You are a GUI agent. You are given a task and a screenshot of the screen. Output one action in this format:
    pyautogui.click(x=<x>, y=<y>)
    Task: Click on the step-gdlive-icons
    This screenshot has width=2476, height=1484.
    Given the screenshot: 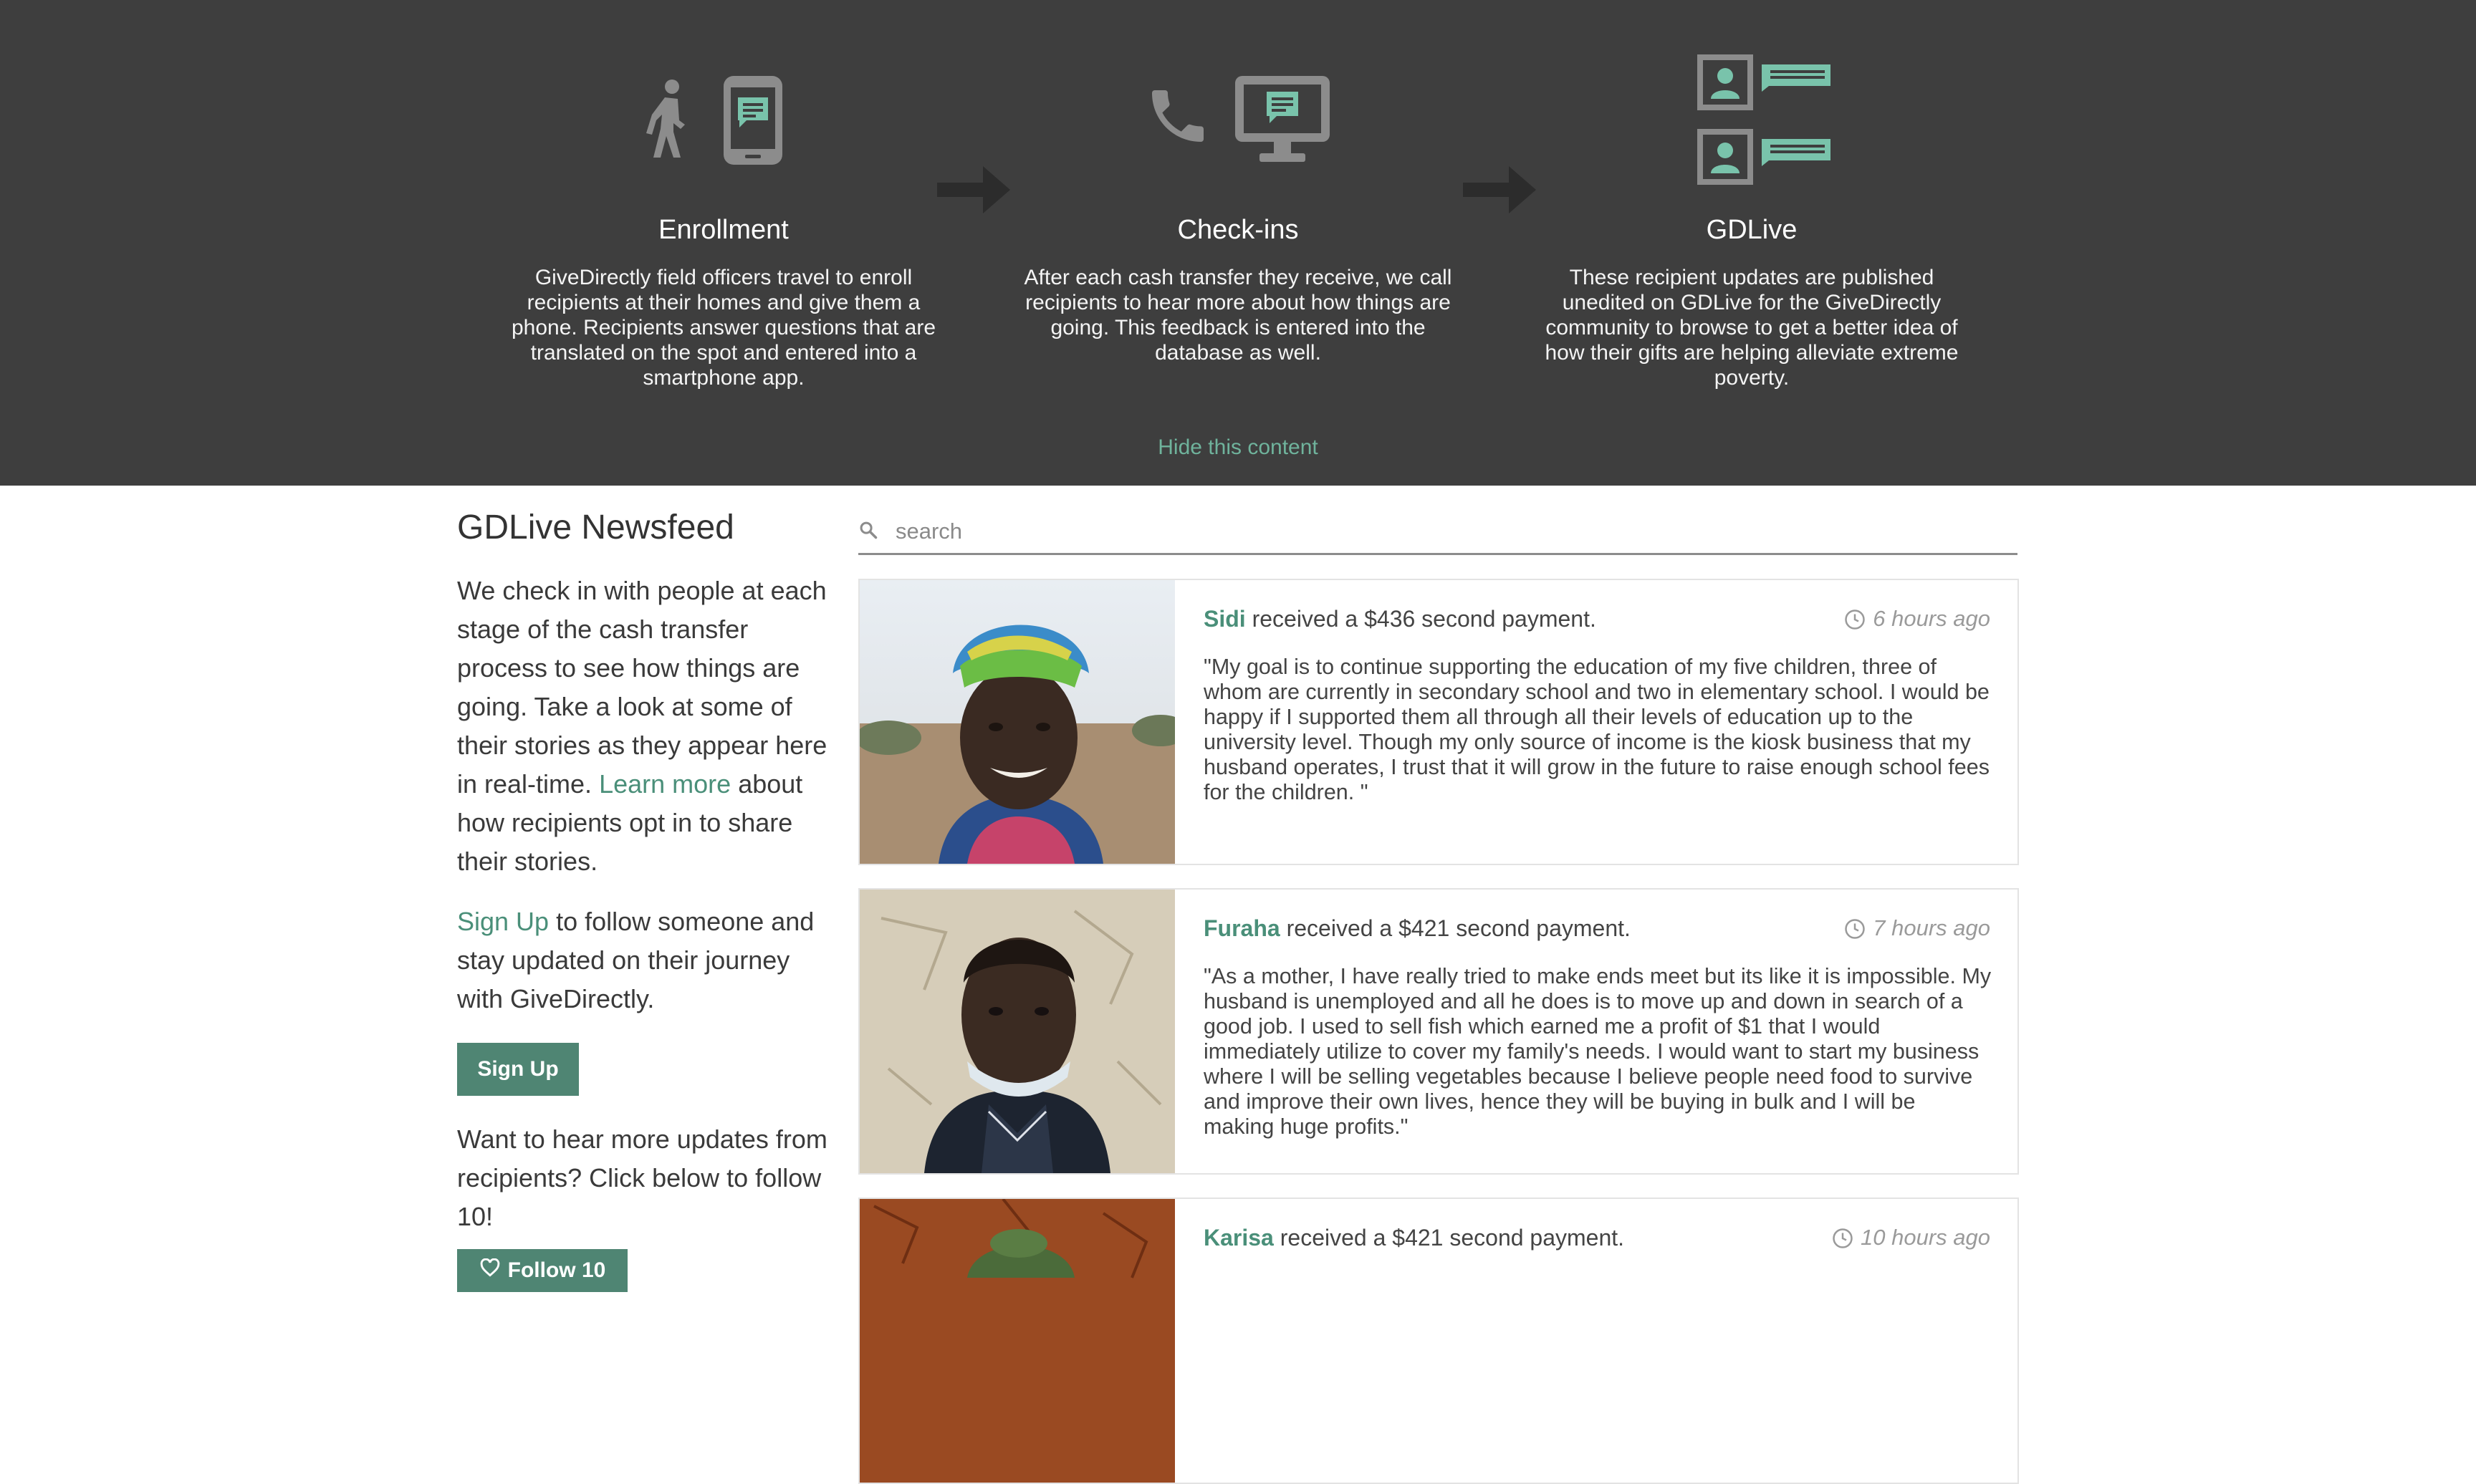 What is the action you would take?
    pyautogui.click(x=1752, y=117)
    